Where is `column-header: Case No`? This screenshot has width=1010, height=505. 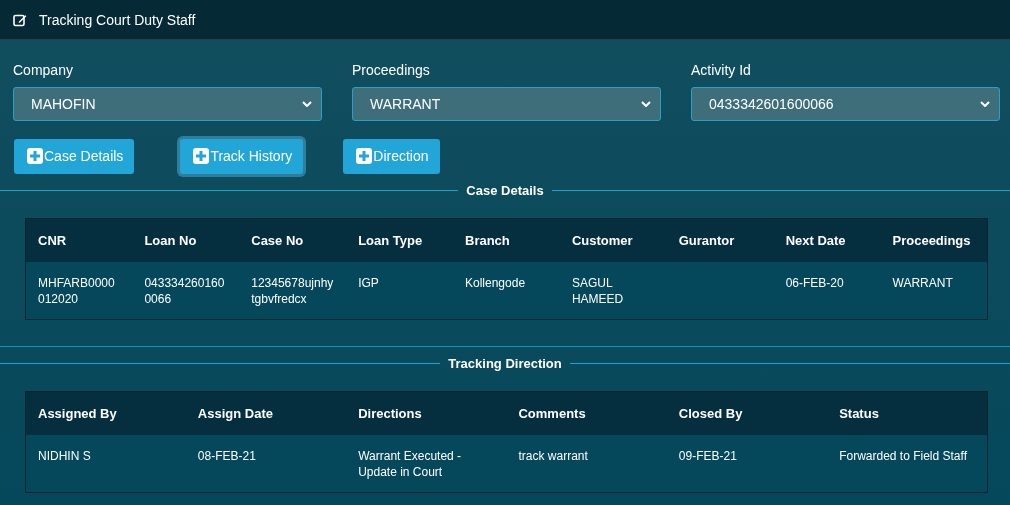
column-header: Case No is located at coordinates (293, 240).